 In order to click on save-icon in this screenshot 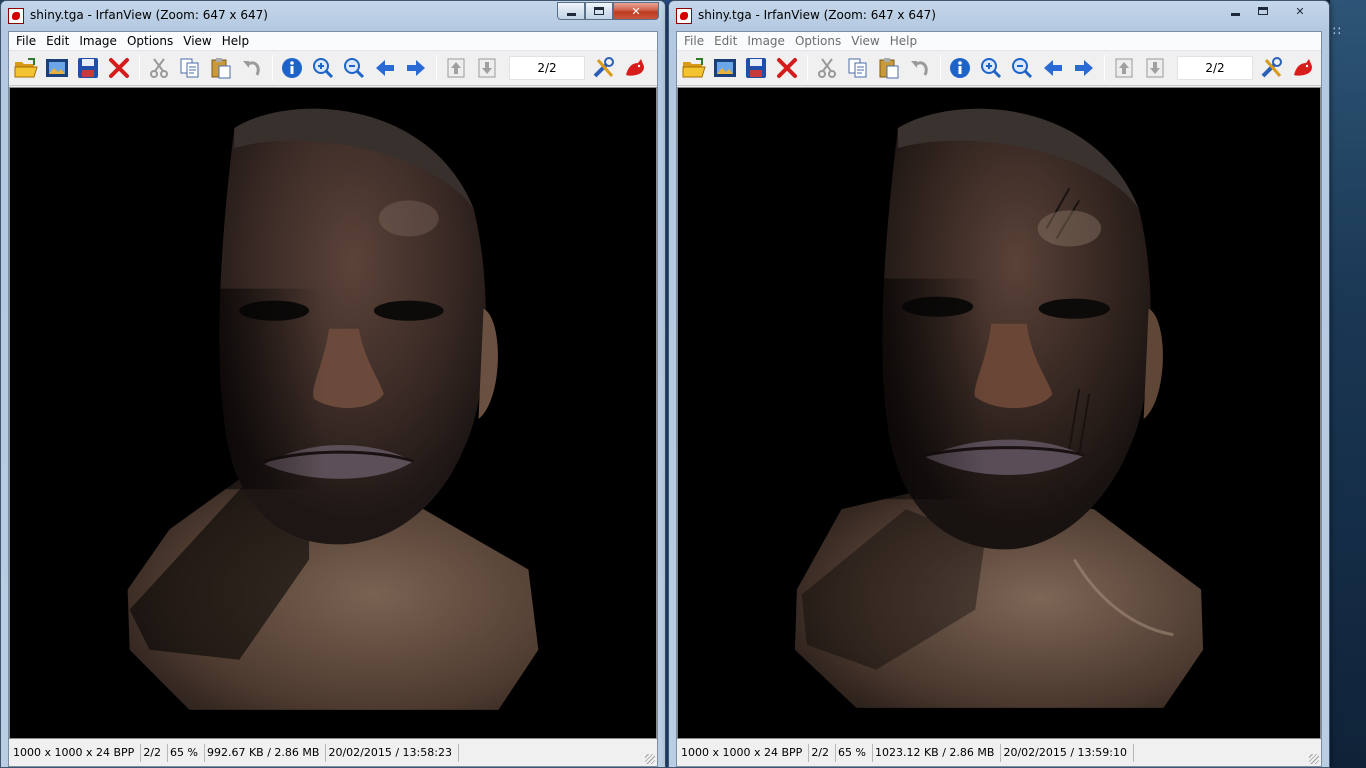, I will do `click(756, 68)`.